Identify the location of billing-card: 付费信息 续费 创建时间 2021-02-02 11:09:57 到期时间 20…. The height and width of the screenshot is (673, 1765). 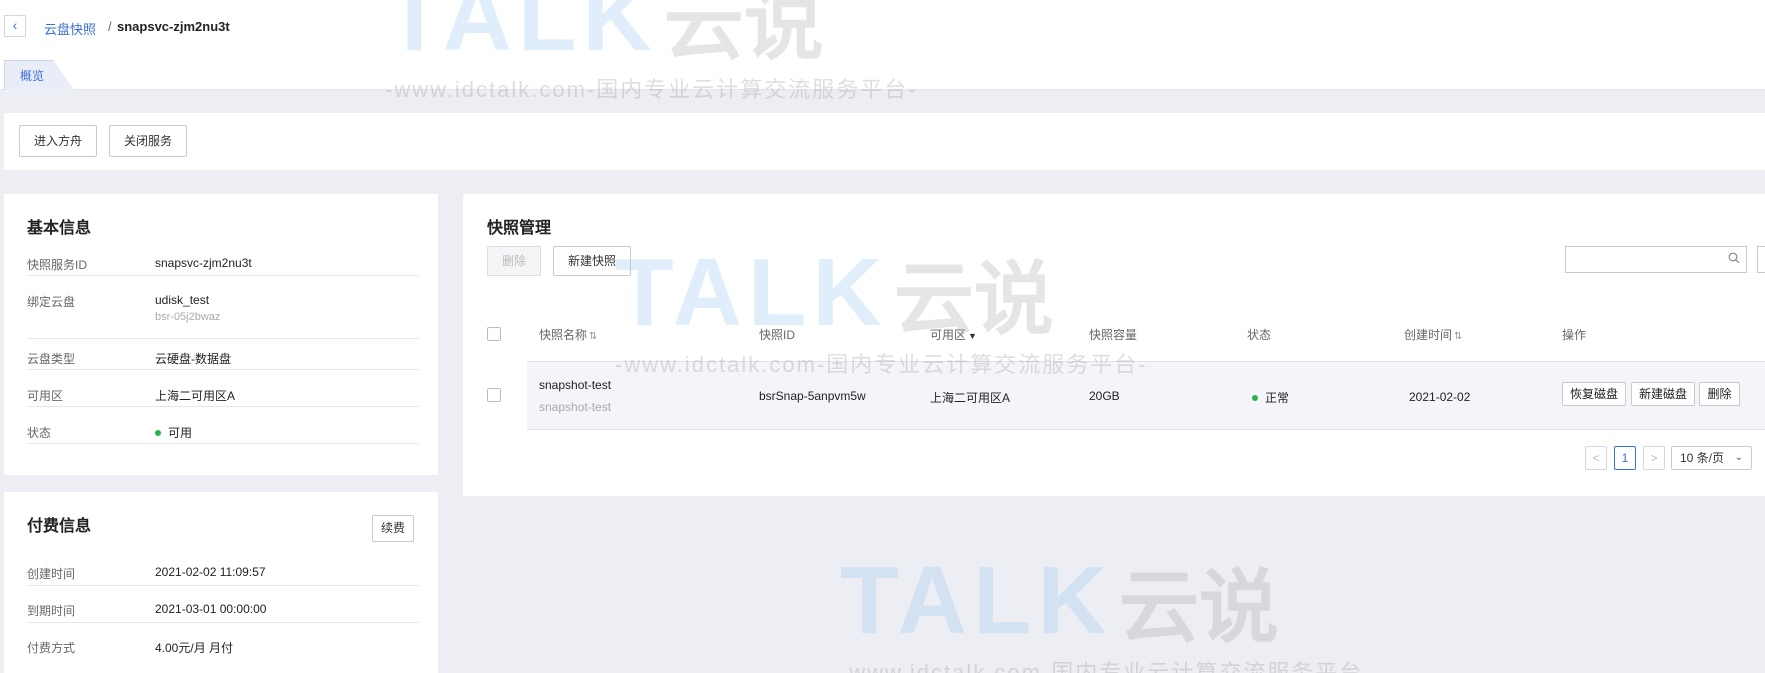
(221, 582).